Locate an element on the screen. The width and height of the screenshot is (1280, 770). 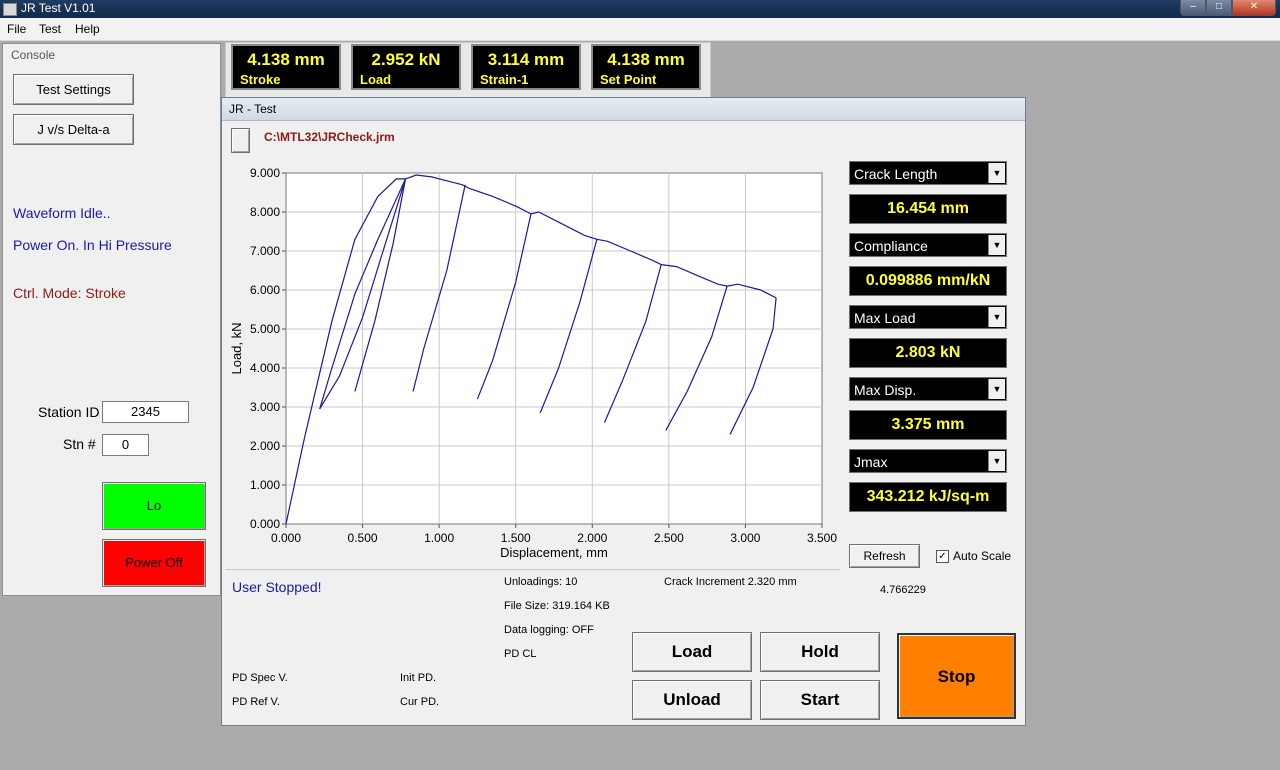
jmax-select: Jmax ▼ is located at coordinates (928, 461).